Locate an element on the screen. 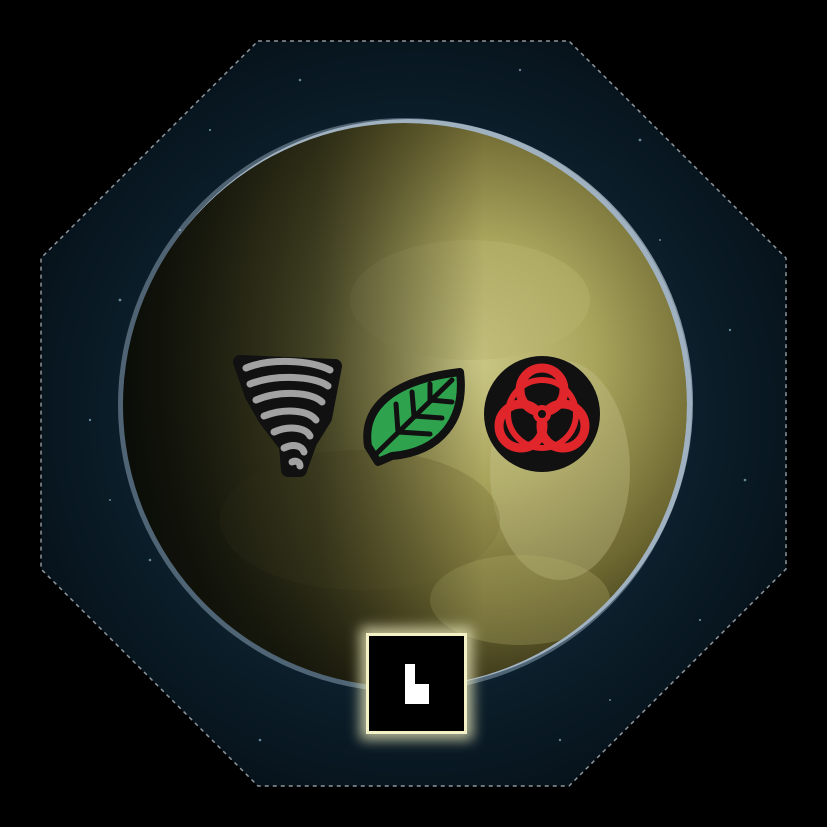  marker-token is located at coordinates (416, 683).